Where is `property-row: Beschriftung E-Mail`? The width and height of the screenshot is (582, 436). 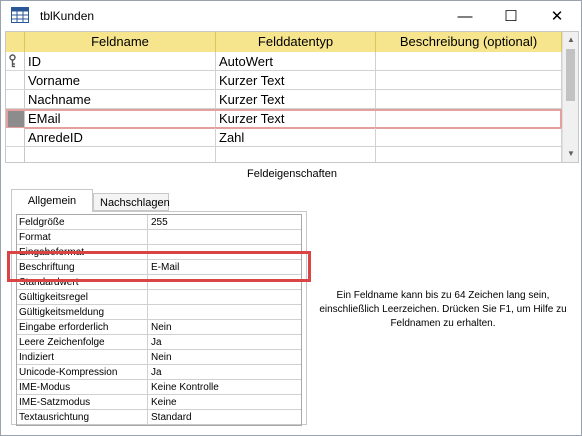
property-row: Beschriftung E-Mail is located at coordinates (159, 267).